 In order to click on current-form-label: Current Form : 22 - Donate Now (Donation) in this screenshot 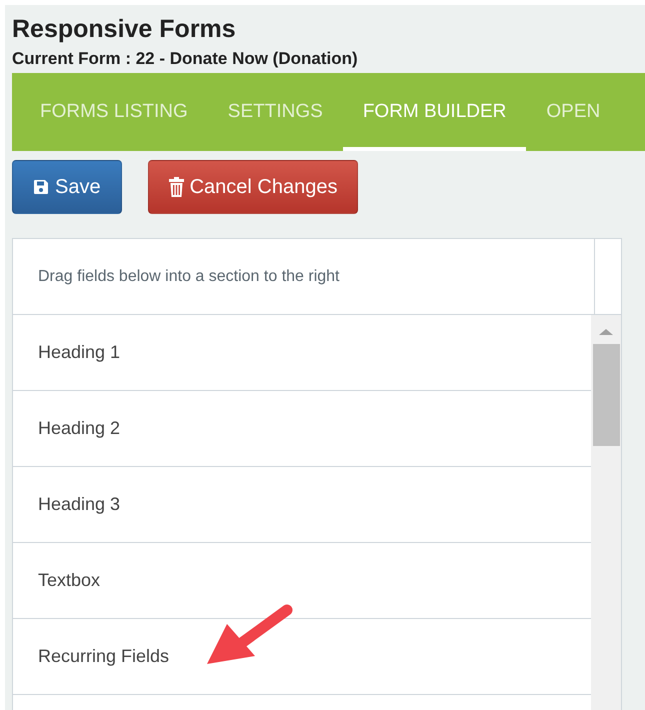, I will do `click(185, 59)`.